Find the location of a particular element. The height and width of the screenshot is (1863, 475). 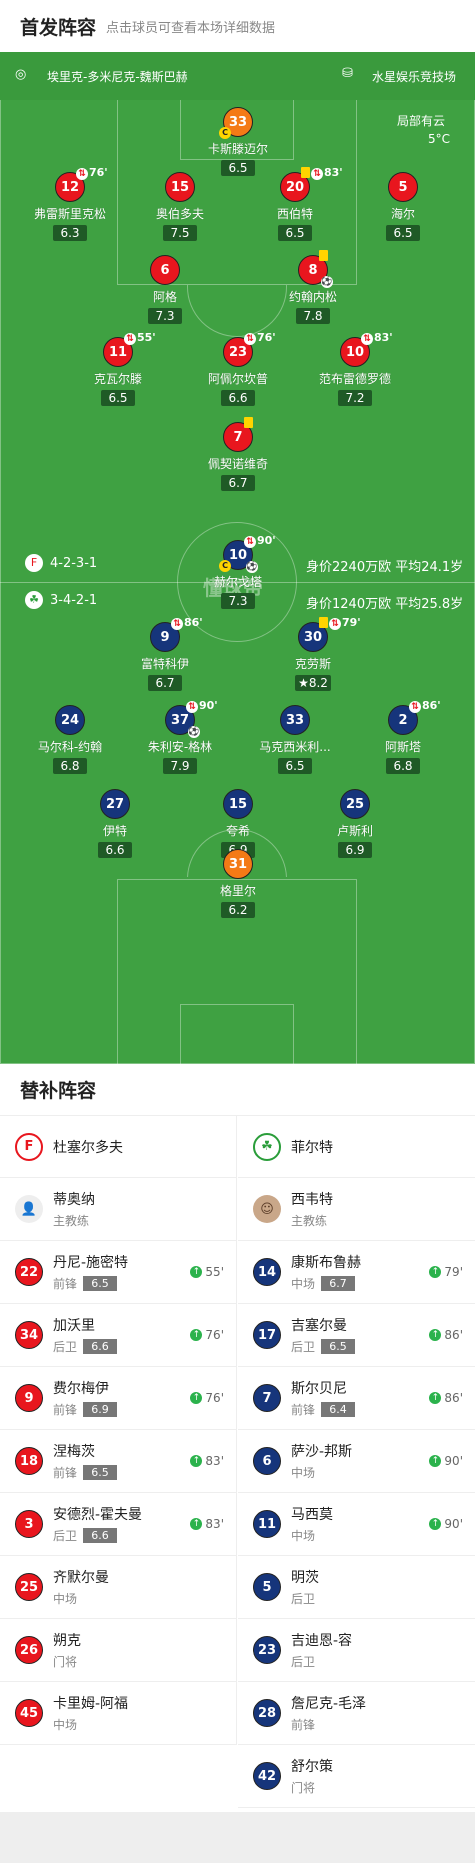

sub-player-row: 23 吉迪恩-容 后卫 is located at coordinates (356, 1650).